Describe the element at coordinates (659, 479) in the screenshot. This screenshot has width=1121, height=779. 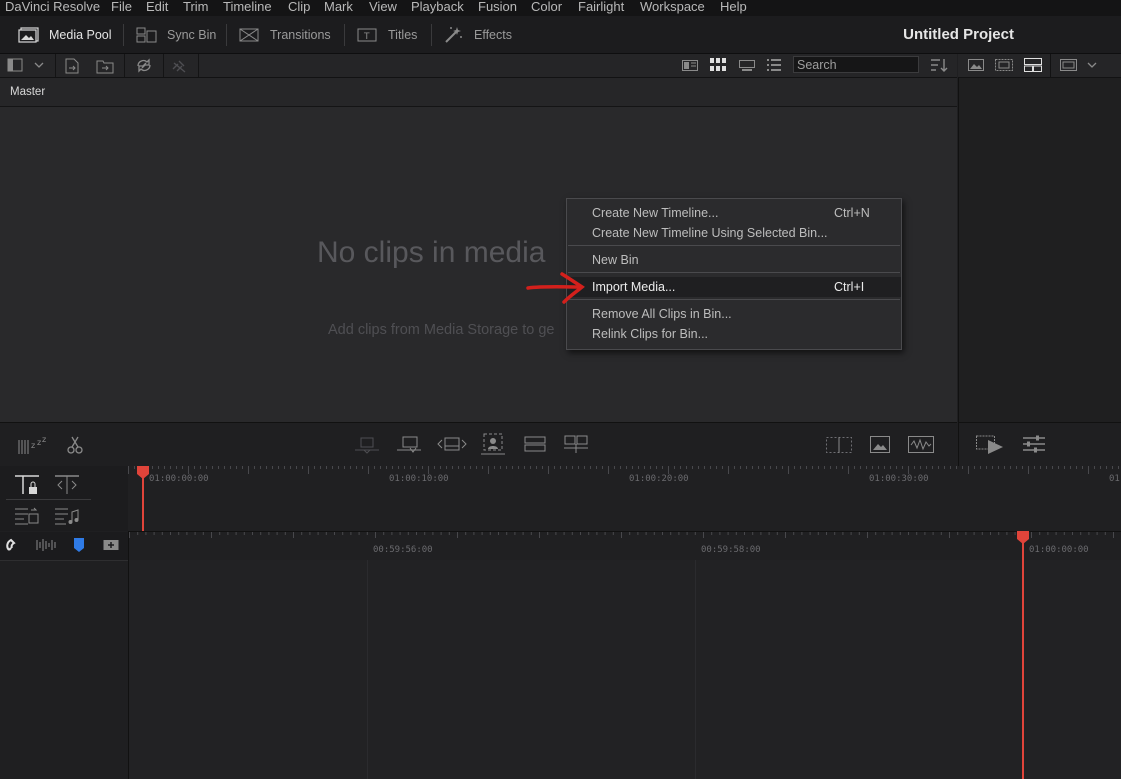
I see `timecode-label: 01:00:20:00` at that location.